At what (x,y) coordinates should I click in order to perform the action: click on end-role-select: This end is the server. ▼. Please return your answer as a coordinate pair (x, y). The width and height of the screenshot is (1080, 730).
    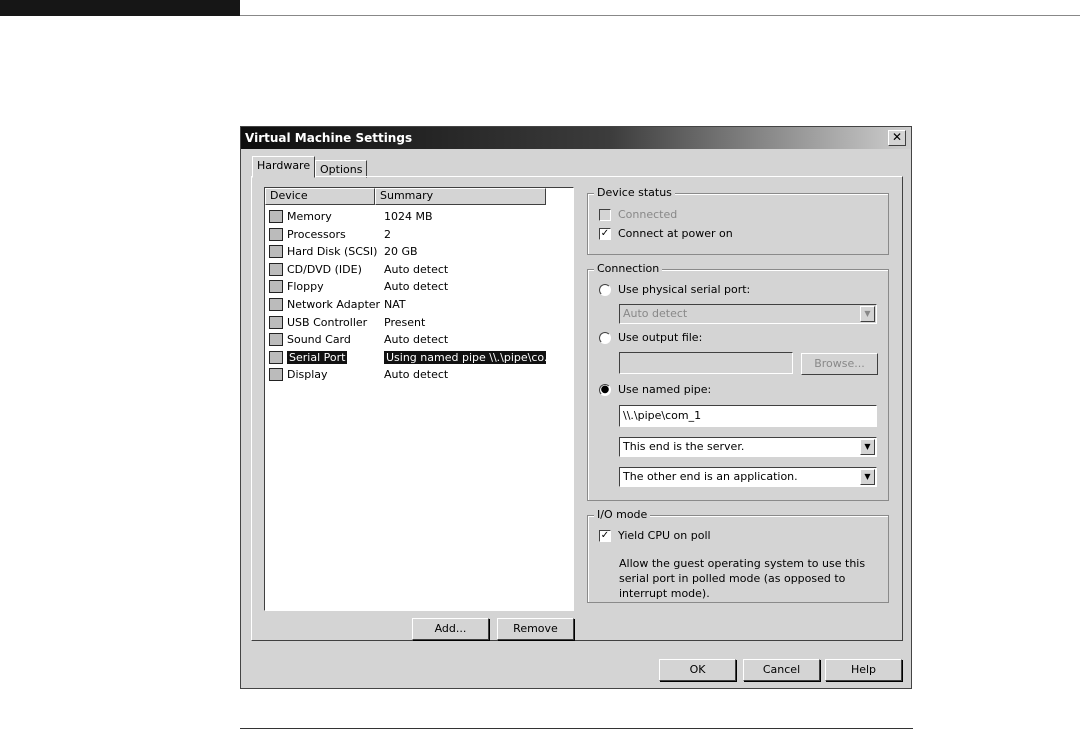
    Looking at the image, I should click on (748, 447).